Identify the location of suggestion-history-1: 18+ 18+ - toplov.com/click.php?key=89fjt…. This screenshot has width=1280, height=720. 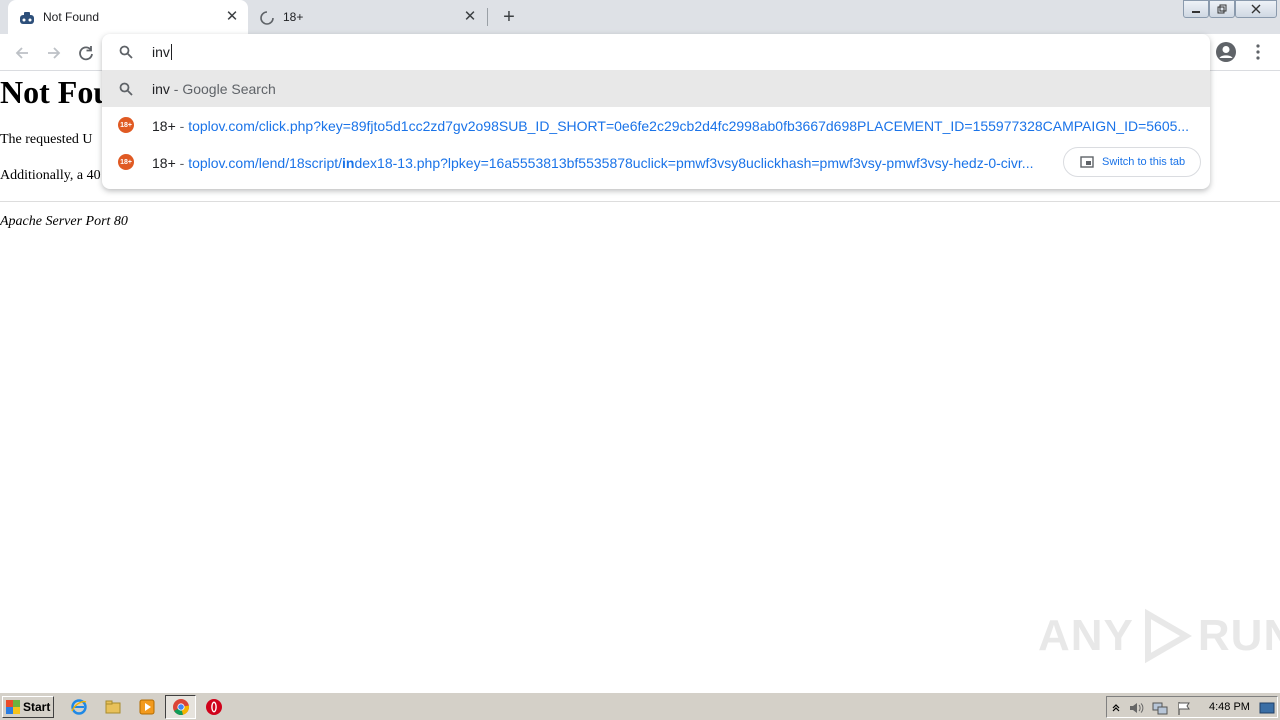
(656, 125).